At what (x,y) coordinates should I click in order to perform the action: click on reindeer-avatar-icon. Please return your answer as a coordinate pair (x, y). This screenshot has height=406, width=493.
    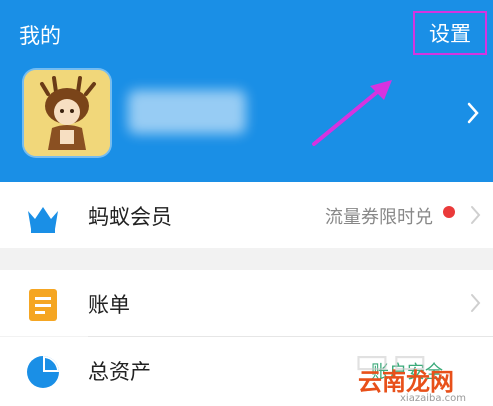
    Looking at the image, I should click on (67, 113).